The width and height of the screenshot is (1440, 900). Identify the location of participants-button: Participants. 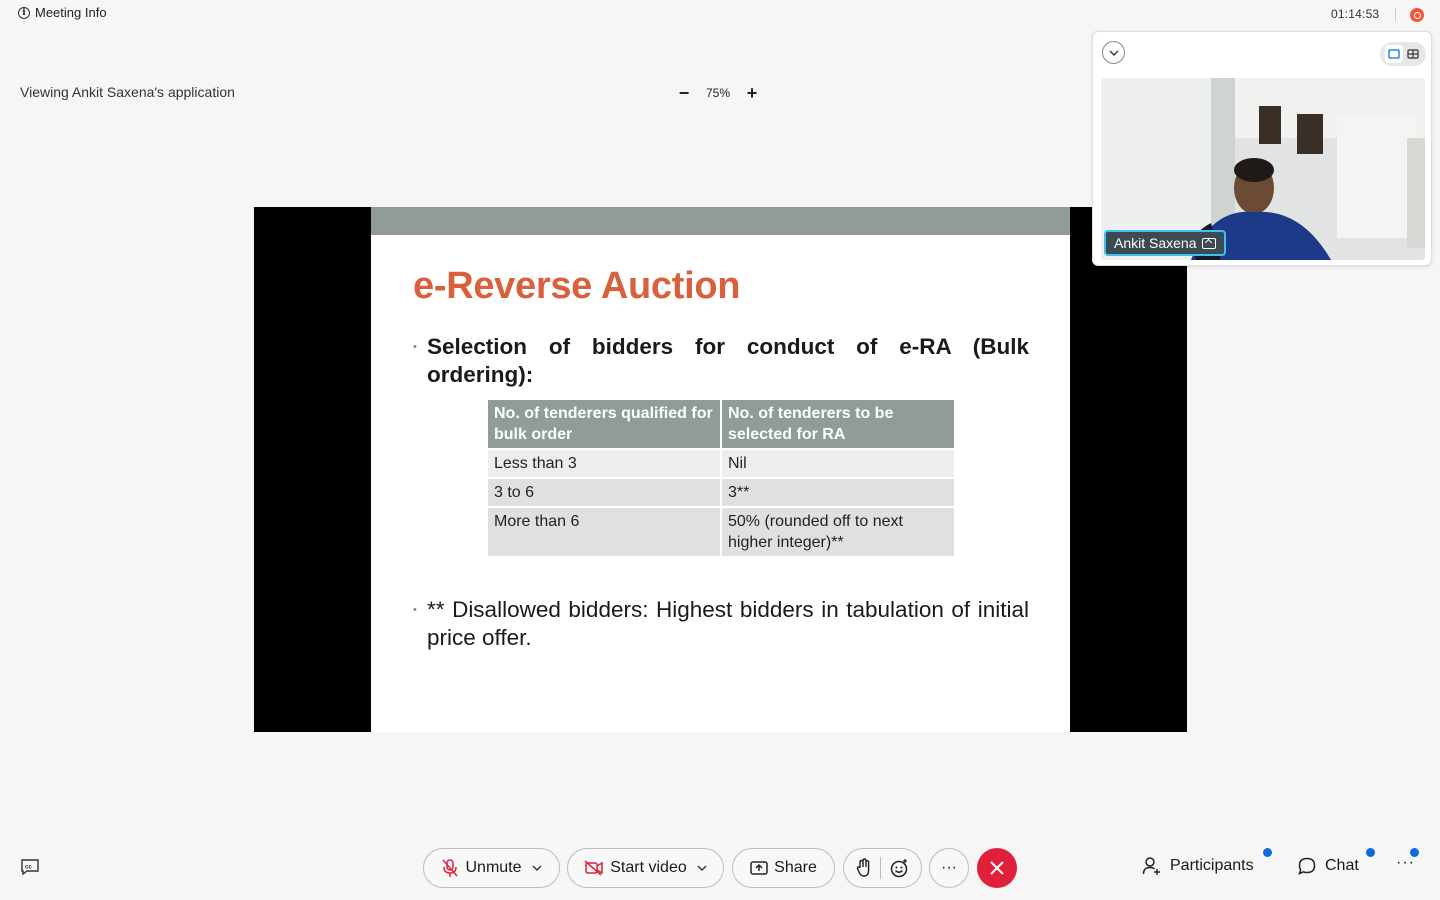
(1198, 866).